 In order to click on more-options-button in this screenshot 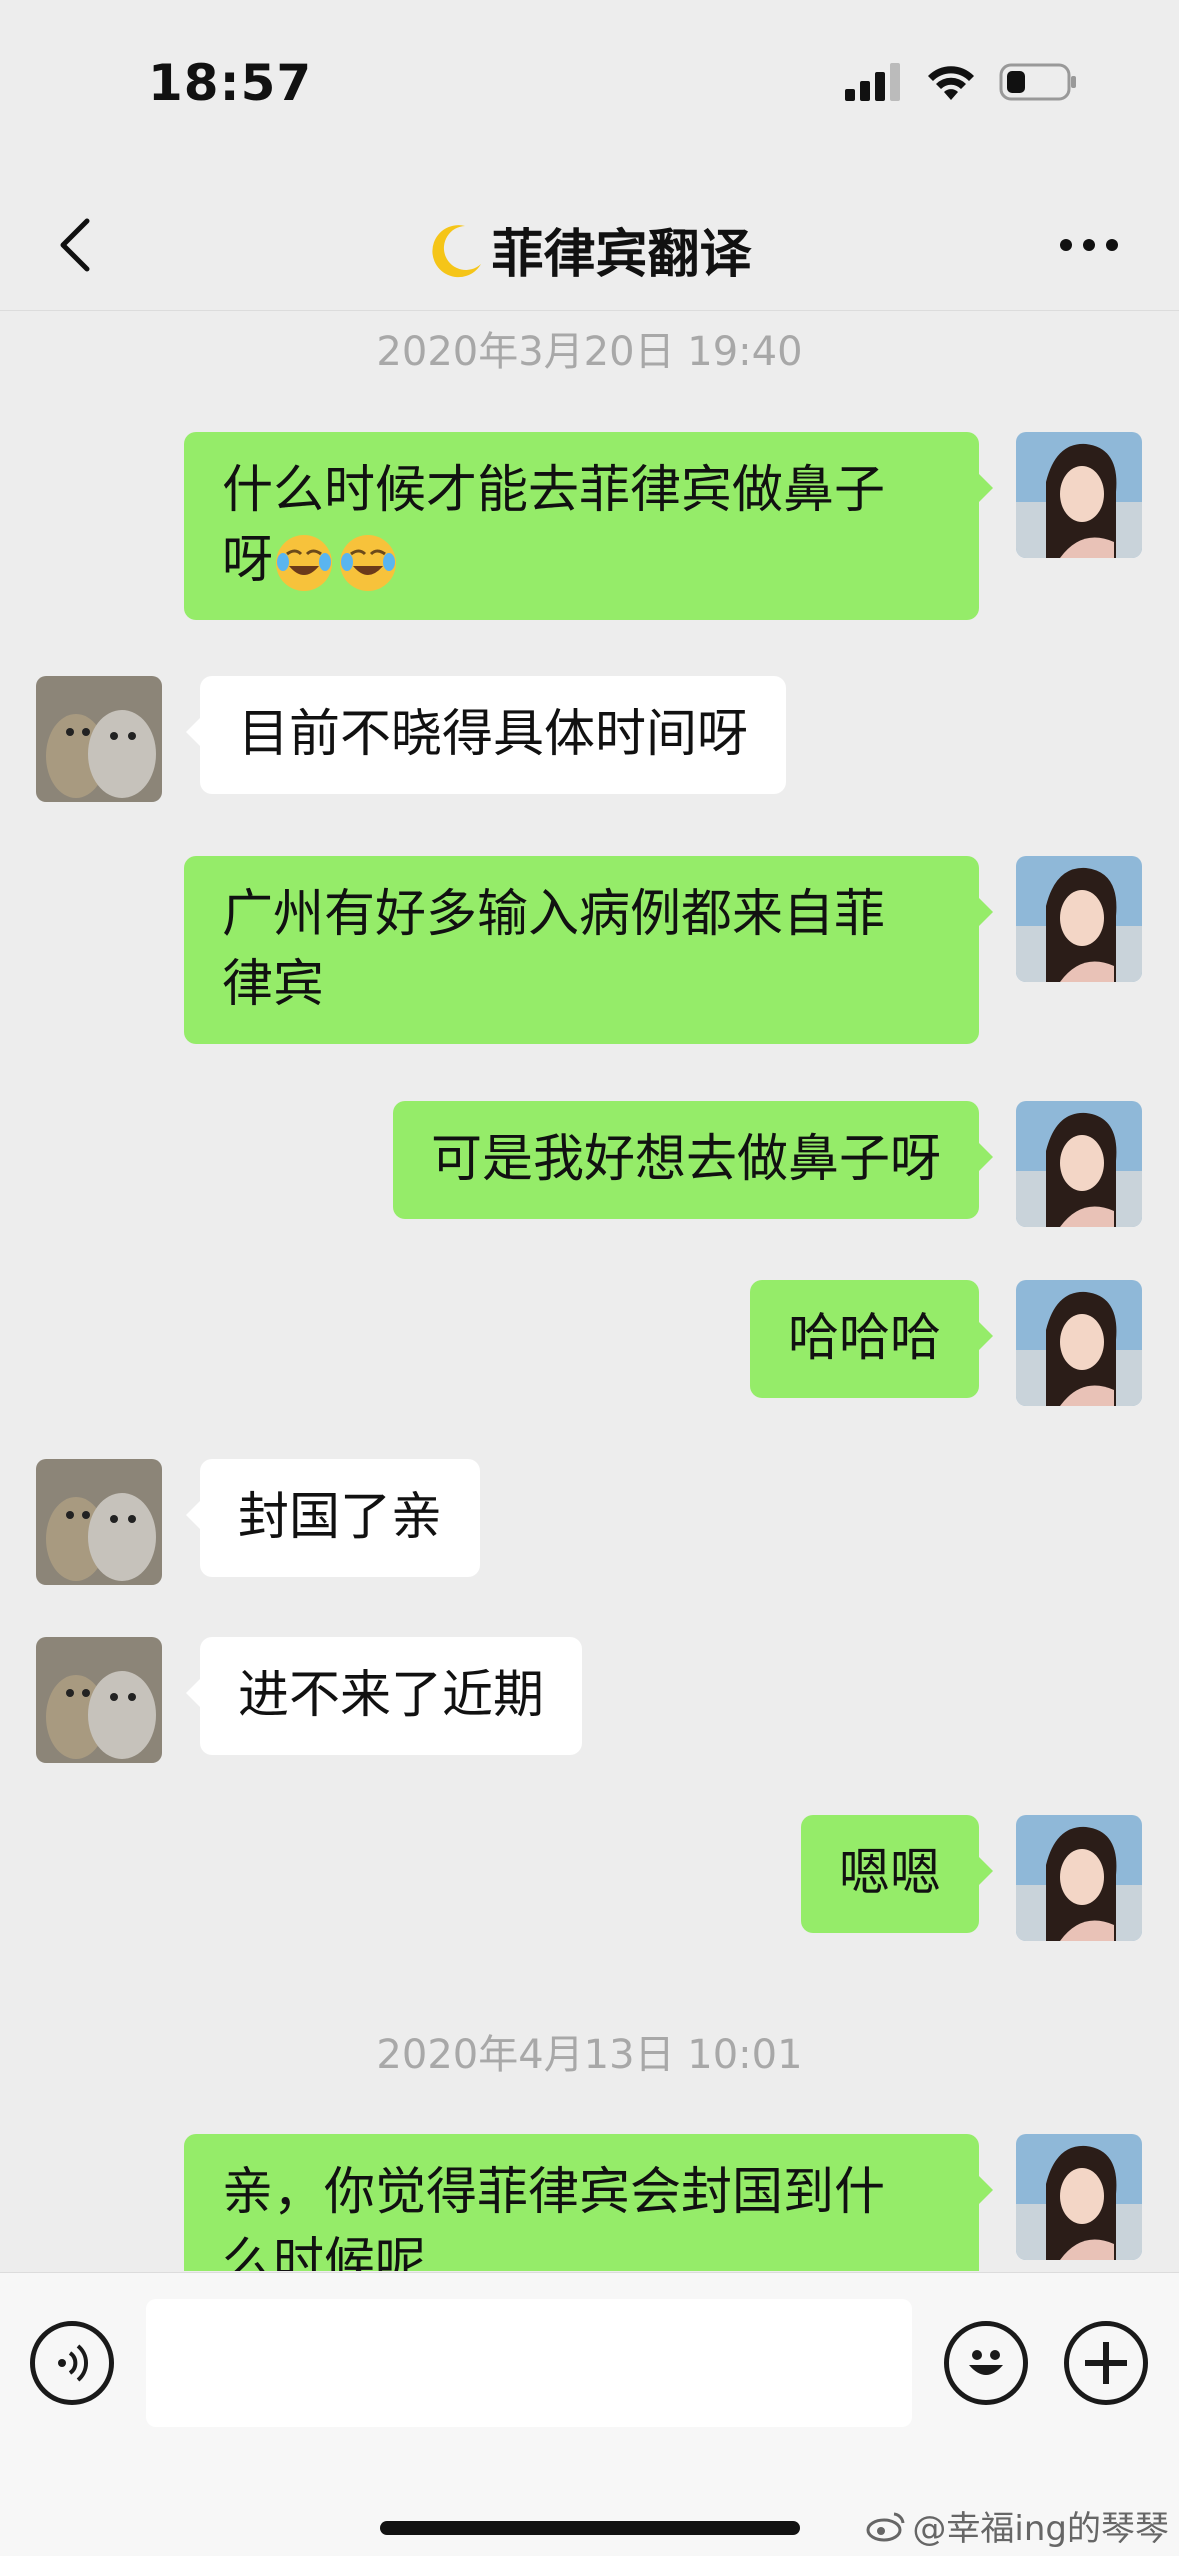, I will do `click(1089, 245)`.